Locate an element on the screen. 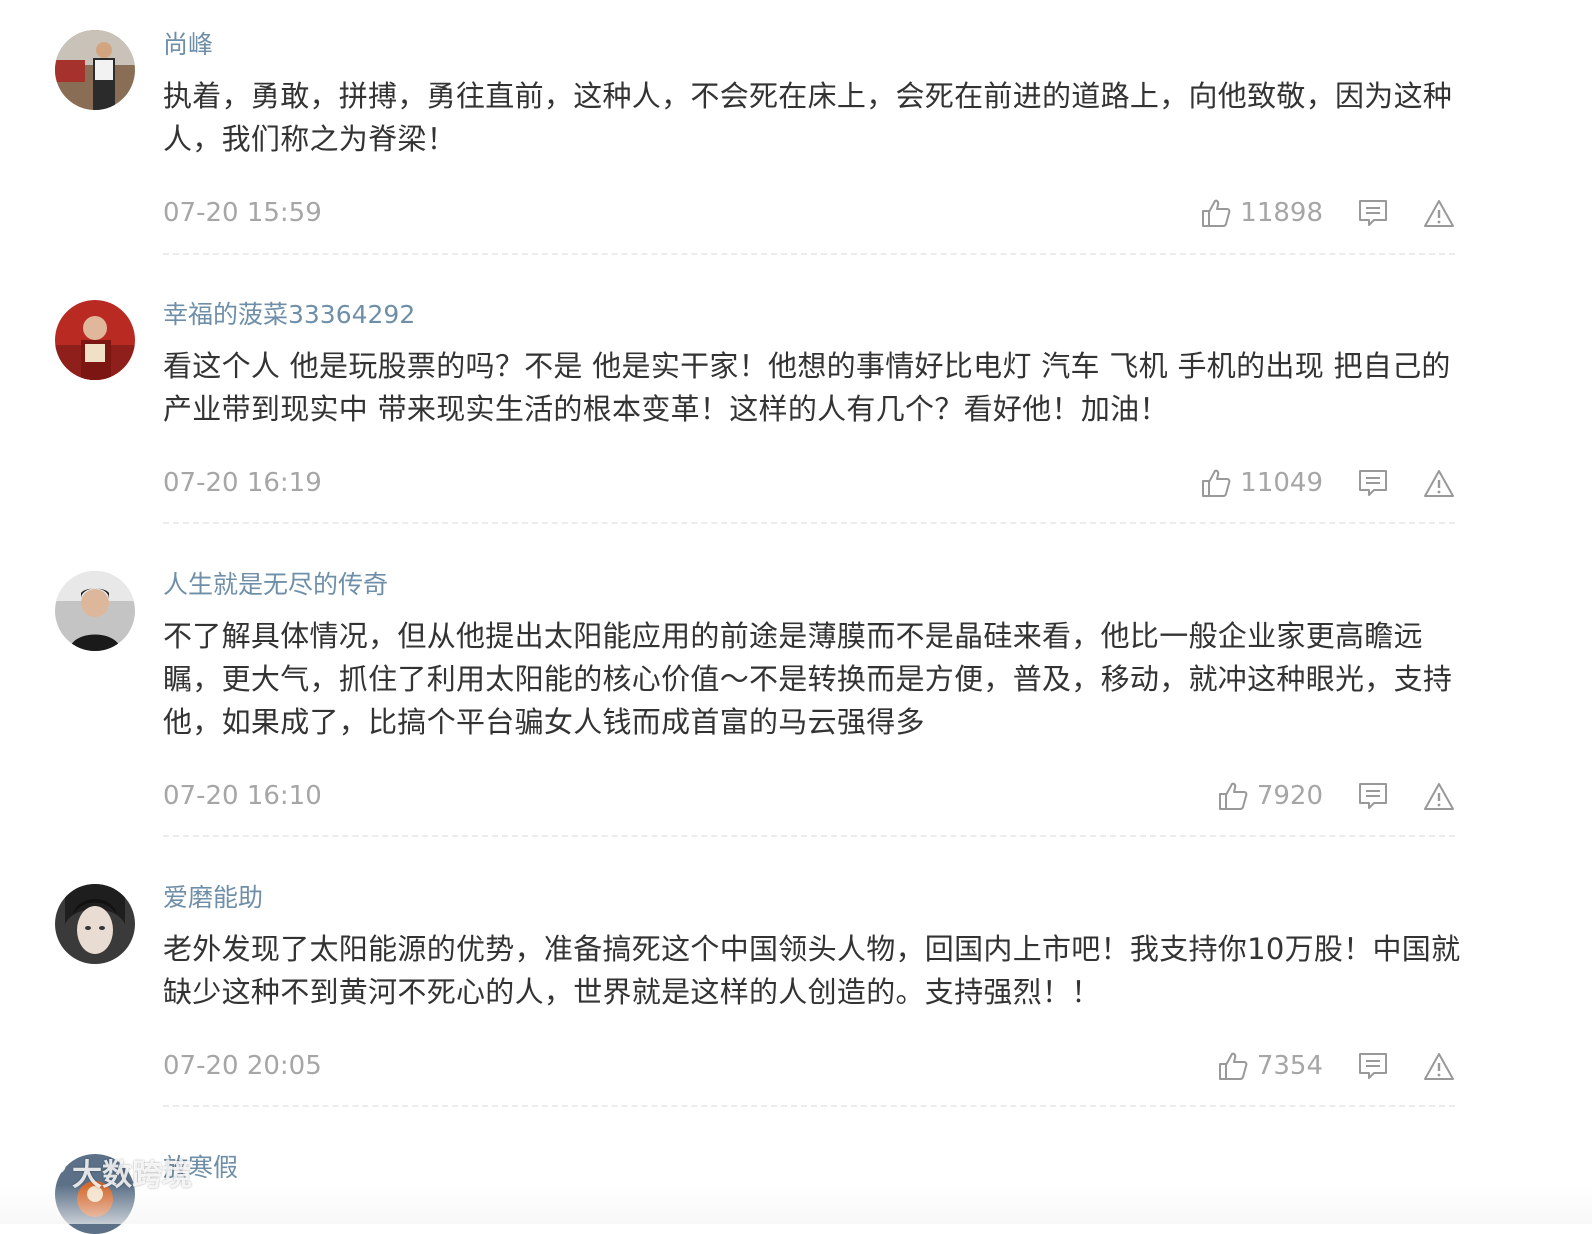  like-button: 7920 is located at coordinates (1270, 796).